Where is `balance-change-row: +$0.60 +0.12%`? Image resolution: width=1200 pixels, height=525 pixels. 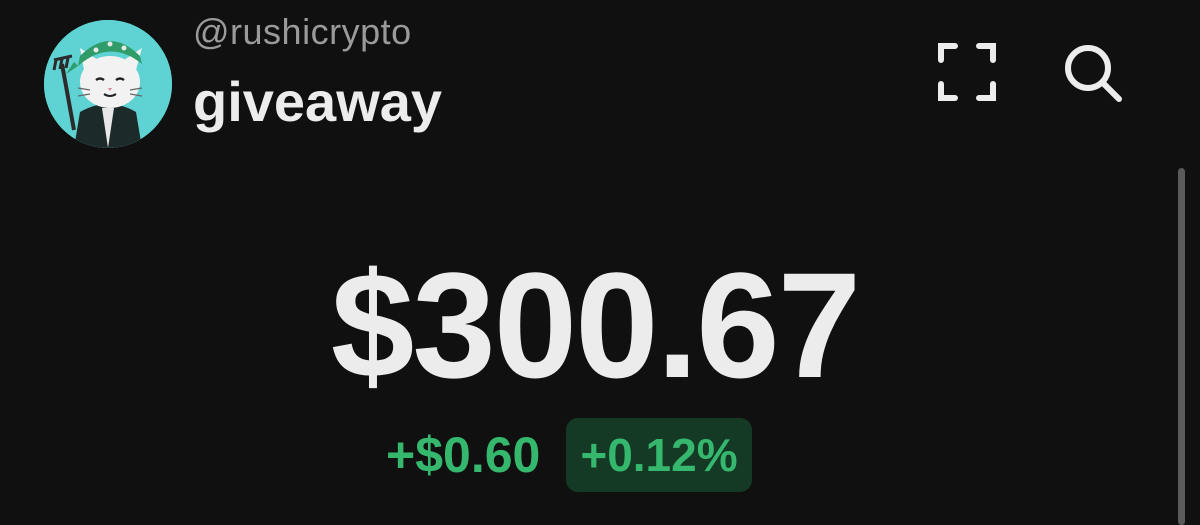
balance-change-row: +$0.60 +0.12% is located at coordinates (569, 455).